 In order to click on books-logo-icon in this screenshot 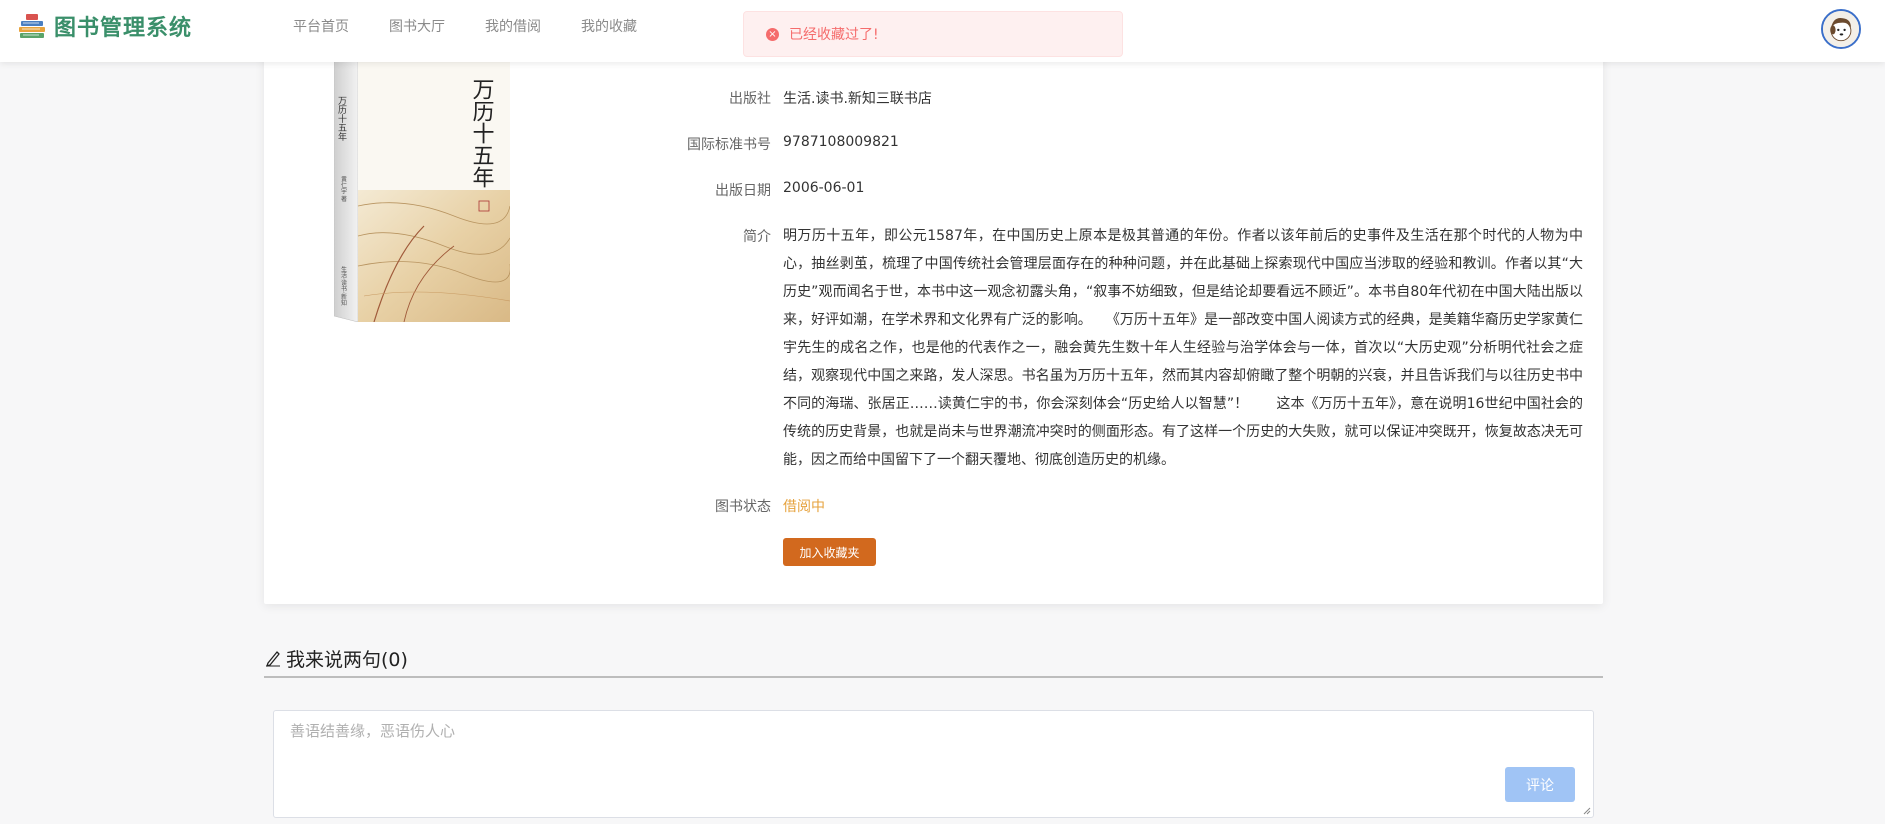, I will do `click(32, 26)`.